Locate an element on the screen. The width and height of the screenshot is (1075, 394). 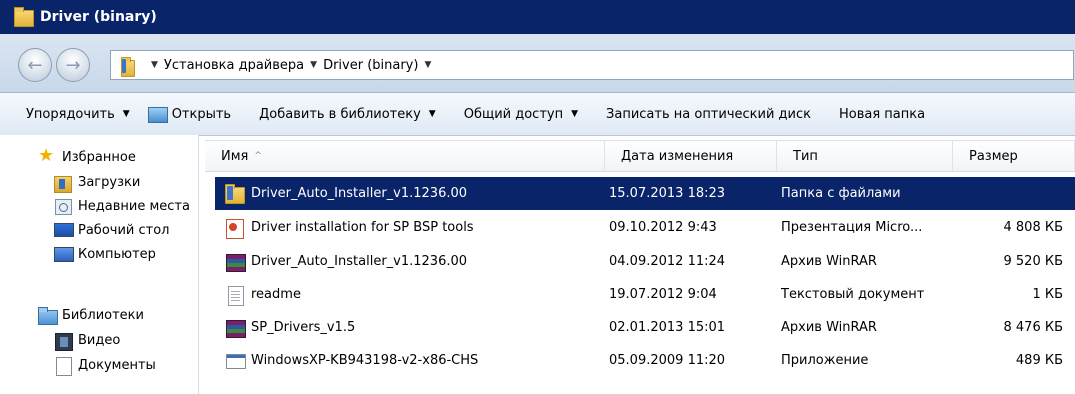
burn-label: Записать на оптический диск is located at coordinates (708, 114).